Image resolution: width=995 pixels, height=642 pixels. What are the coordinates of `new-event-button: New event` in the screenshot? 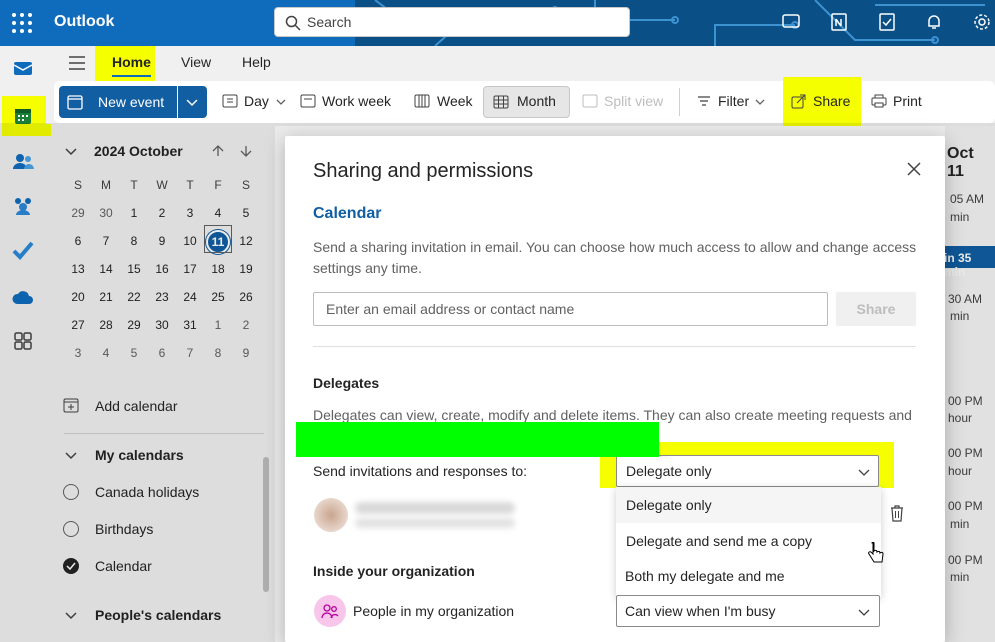 It's located at (133, 102).